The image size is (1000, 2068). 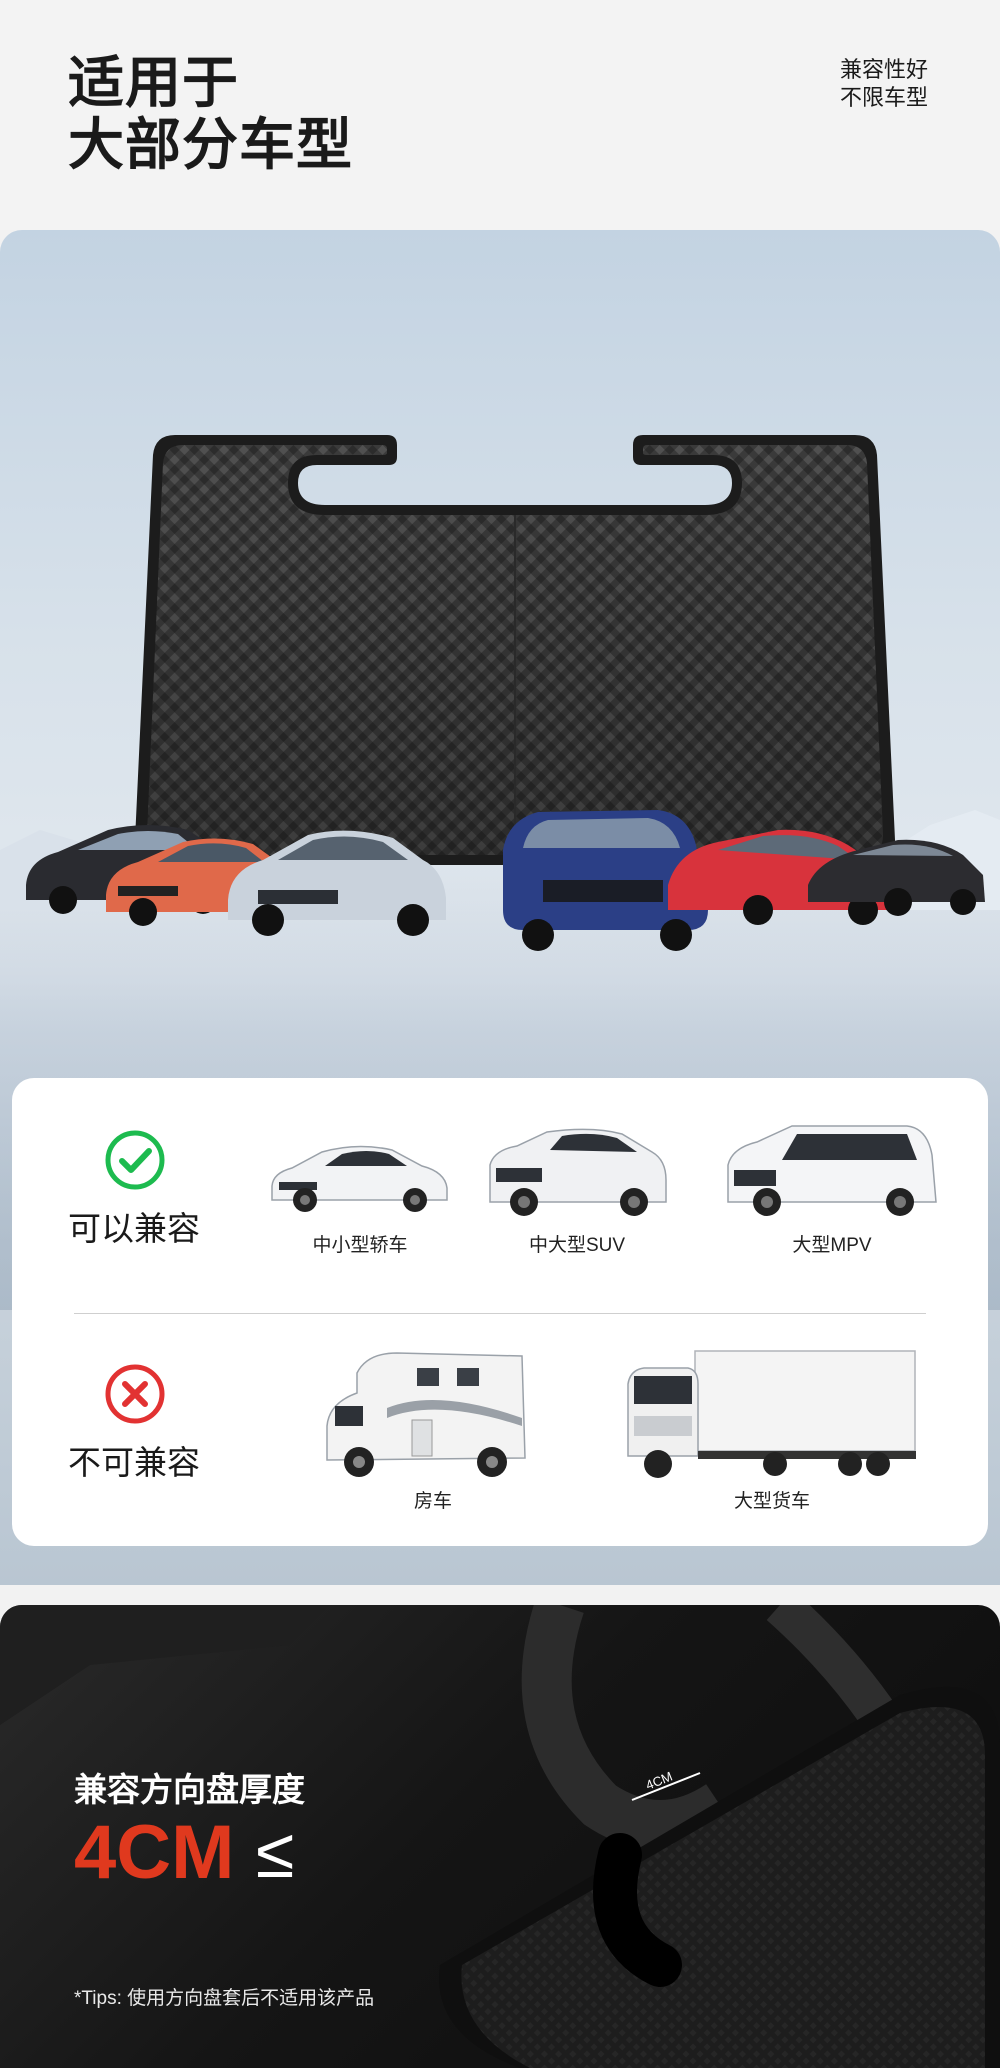 I want to click on divider, so click(x=500, y=1313).